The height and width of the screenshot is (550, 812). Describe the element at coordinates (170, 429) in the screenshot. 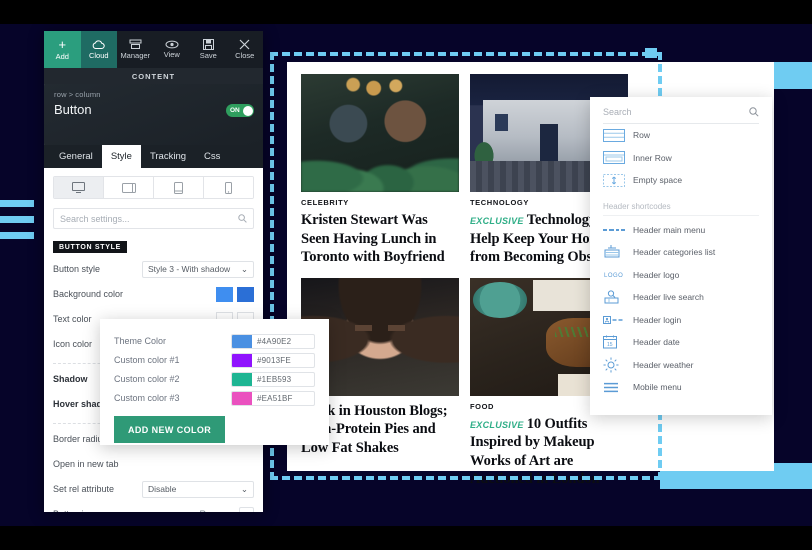

I see `add-new-color-button: ADD NEW COLOR` at that location.